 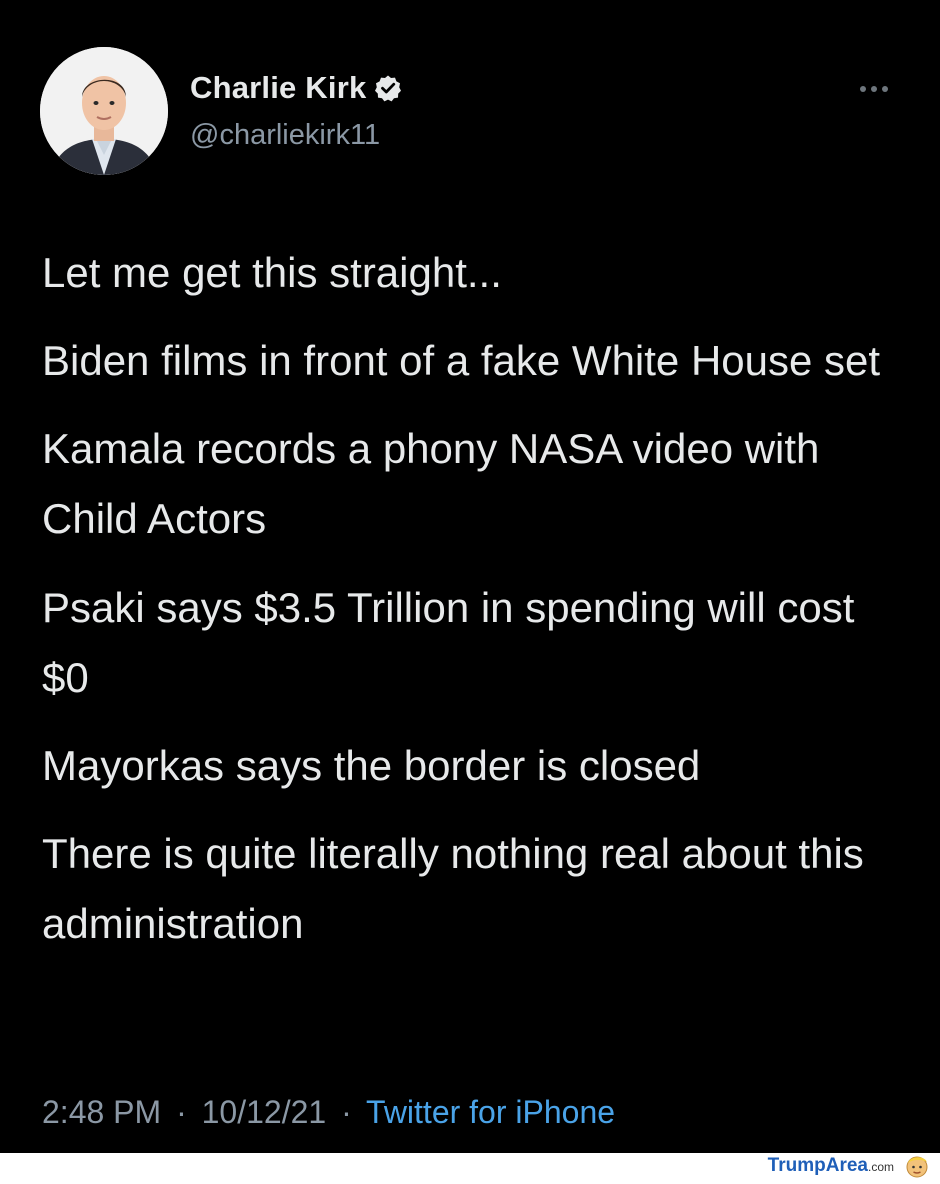 What do you see at coordinates (817, 1165) in the screenshot?
I see `watermark-brand: TrumpArea` at bounding box center [817, 1165].